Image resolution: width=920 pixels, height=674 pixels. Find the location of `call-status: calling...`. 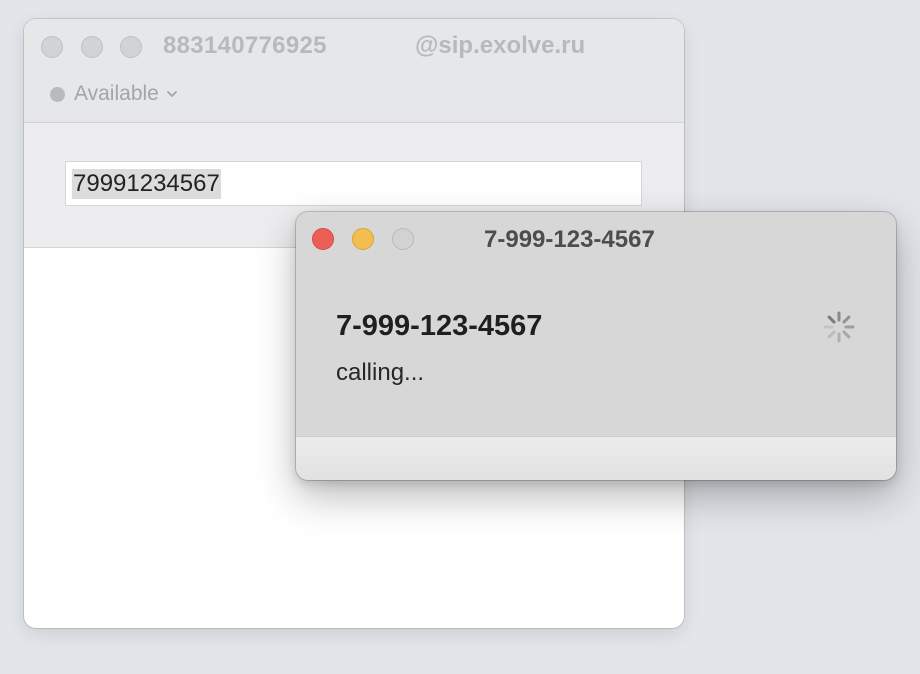

call-status: calling... is located at coordinates (380, 372).